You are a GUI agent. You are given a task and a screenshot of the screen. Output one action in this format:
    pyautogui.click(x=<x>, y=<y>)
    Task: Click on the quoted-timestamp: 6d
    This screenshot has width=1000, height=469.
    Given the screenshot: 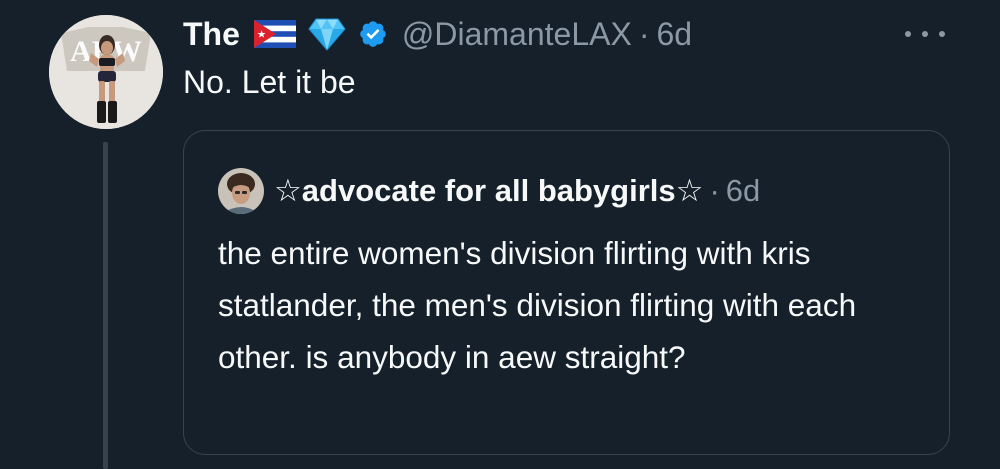 What is the action you would take?
    pyautogui.click(x=743, y=191)
    